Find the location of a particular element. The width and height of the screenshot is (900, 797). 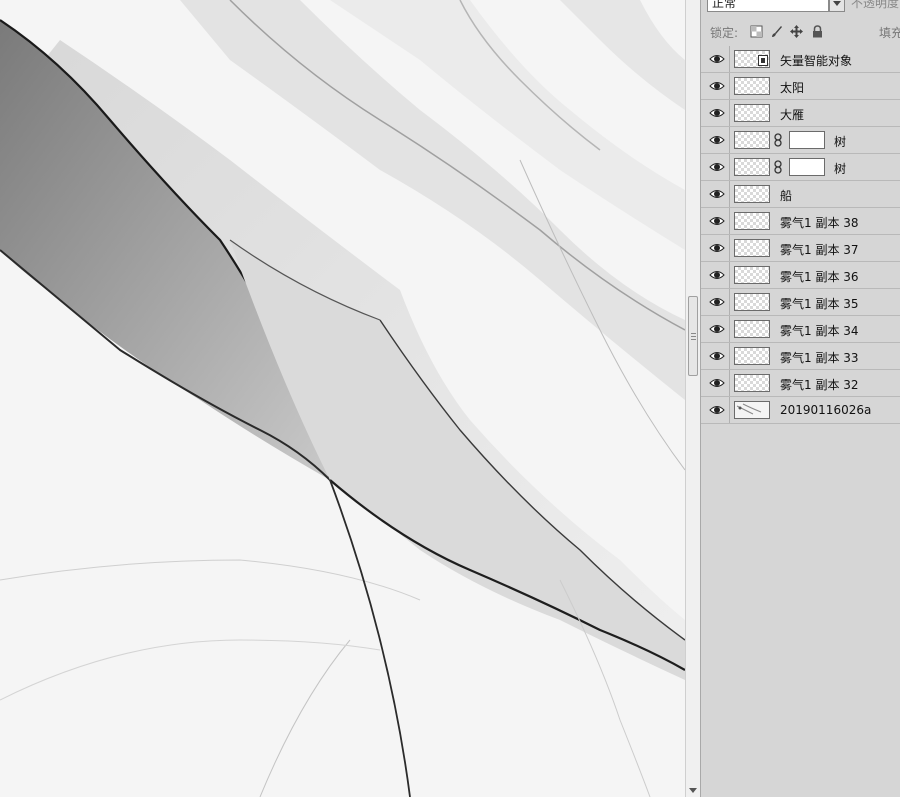

lock-move-icon is located at coordinates (796, 31).